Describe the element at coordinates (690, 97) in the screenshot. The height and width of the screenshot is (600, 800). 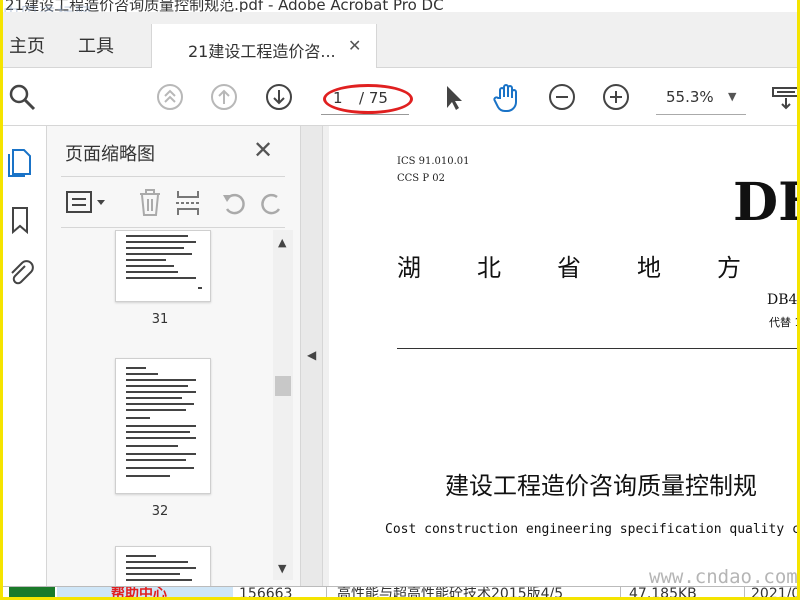
I see `zoom-value: 55.3%` at that location.